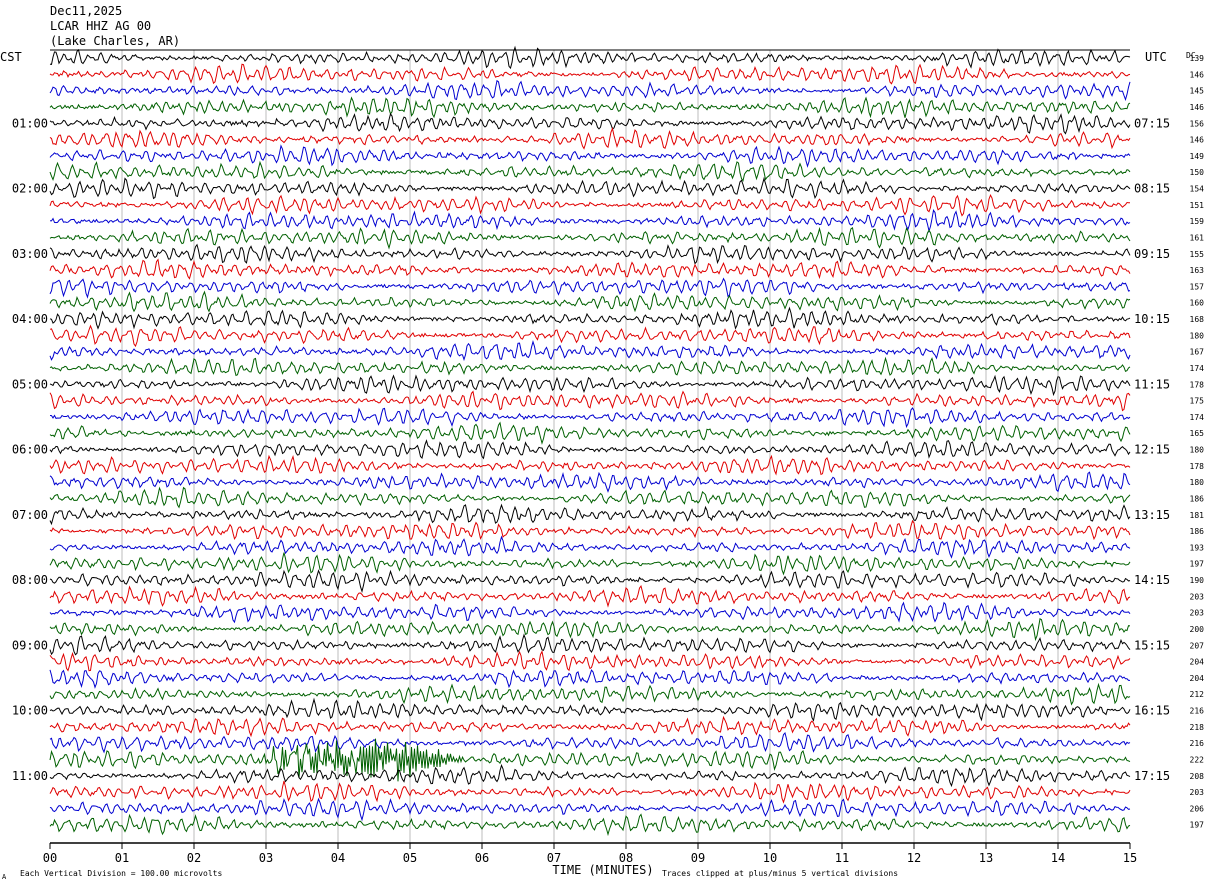 The width and height of the screenshot is (1210, 886). I want to click on x-tick-label: 11, so click(842, 858).